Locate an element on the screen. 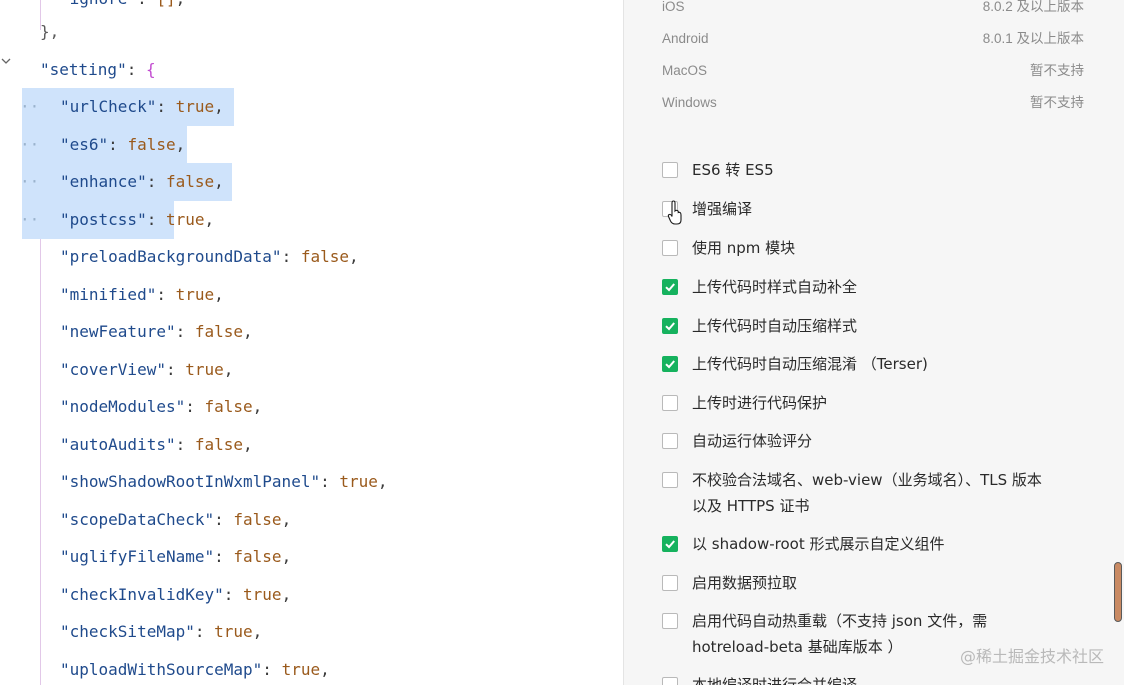  code-line: ·· "enhance": false, is located at coordinates (311, 182).